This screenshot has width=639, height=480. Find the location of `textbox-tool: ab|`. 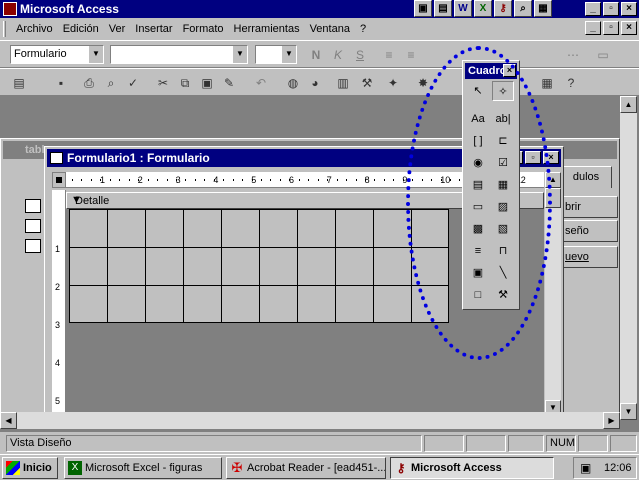

textbox-tool: ab| is located at coordinates (503, 119).